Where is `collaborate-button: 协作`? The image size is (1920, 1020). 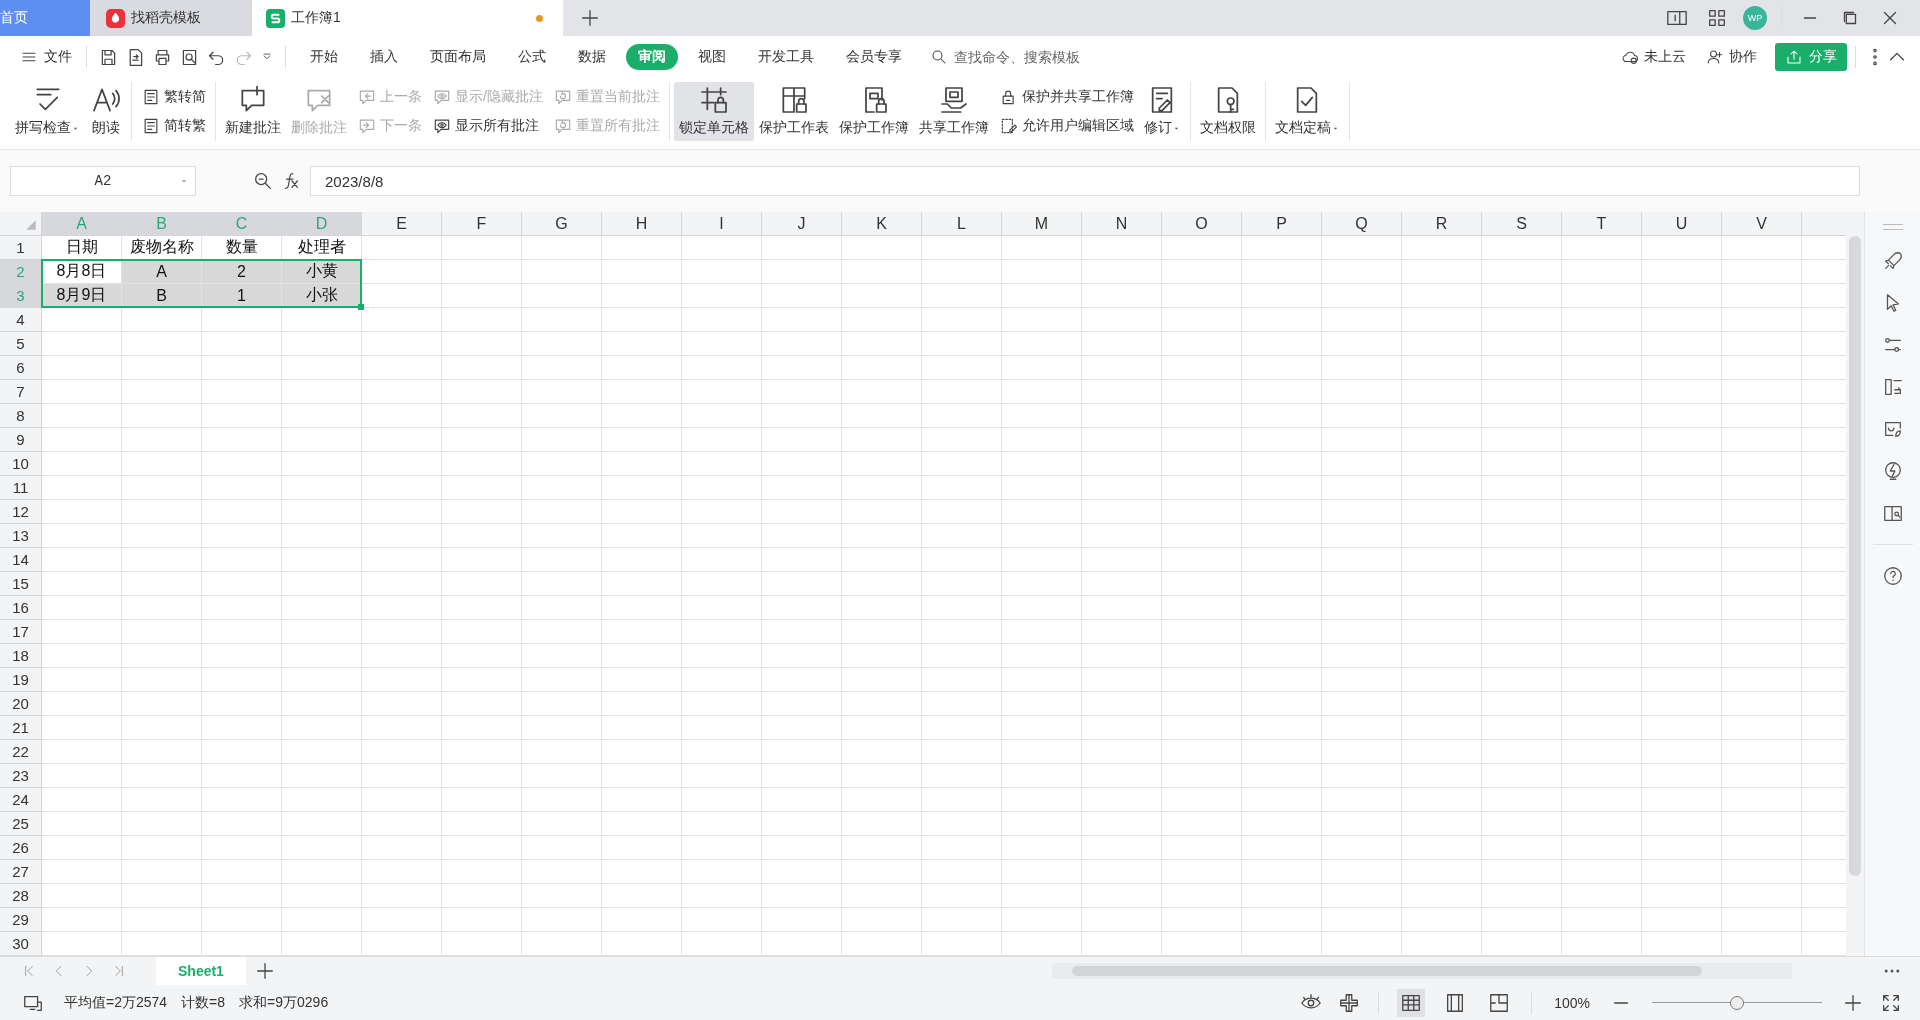 collaborate-button: 协作 is located at coordinates (1731, 57).